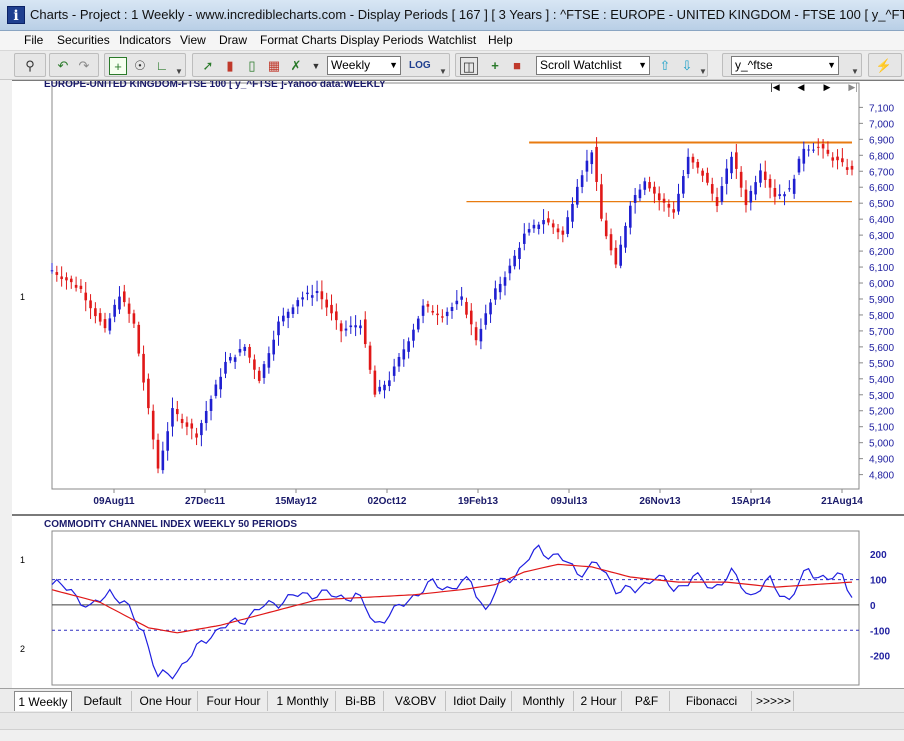  I want to click on menu-file: File, so click(33, 40).